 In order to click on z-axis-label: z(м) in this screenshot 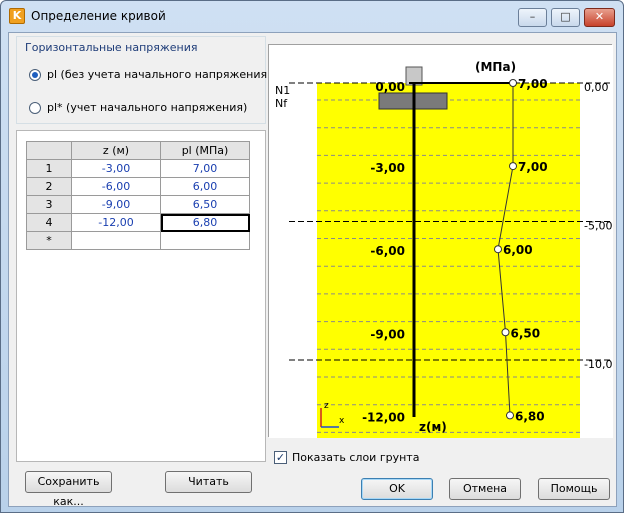, I will do `click(433, 427)`.